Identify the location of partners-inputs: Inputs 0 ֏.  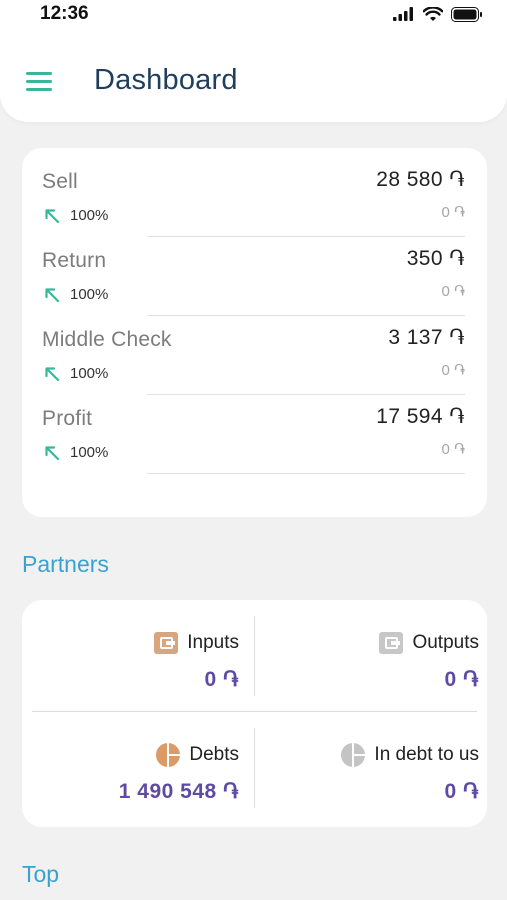
(134, 650).